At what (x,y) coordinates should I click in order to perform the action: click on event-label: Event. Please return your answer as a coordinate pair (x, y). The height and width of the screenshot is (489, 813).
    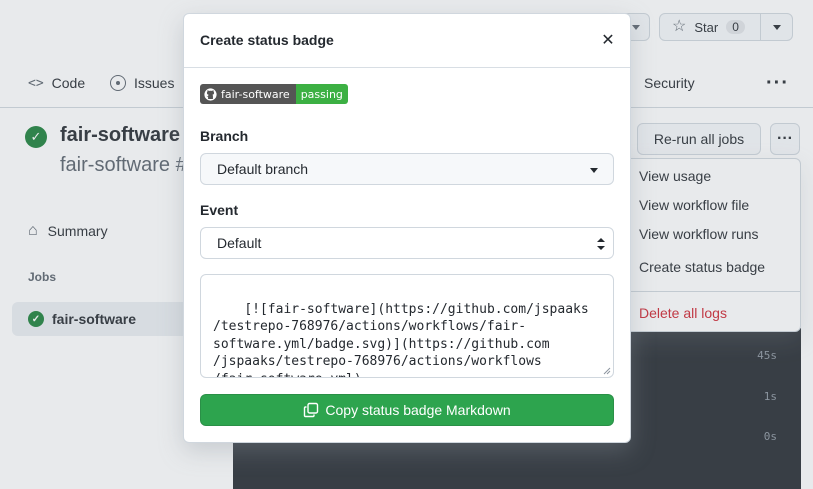
    Looking at the image, I should click on (219, 210).